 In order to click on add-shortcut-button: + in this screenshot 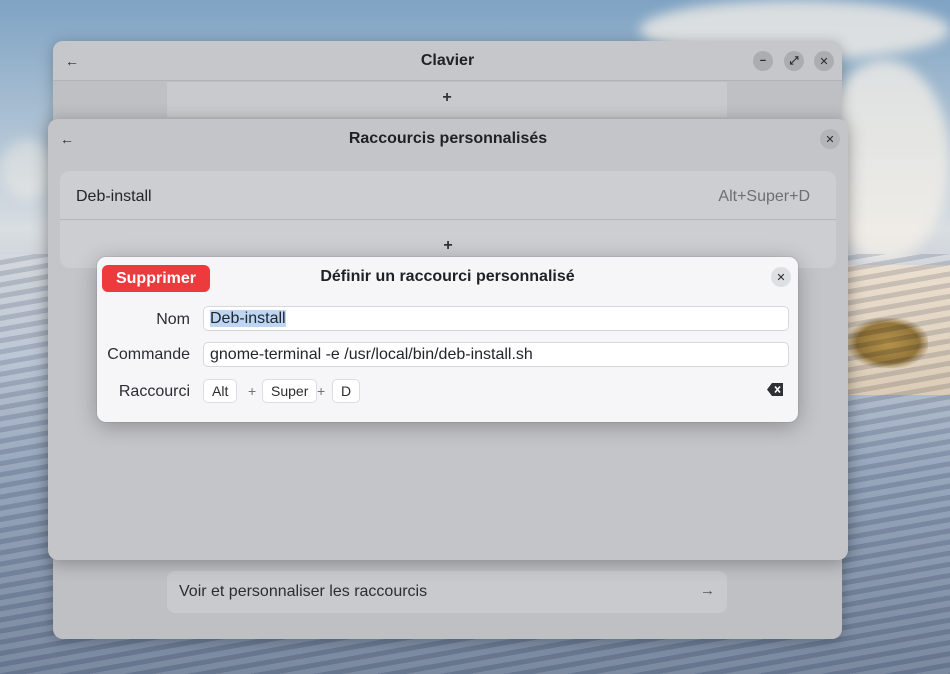, I will do `click(448, 246)`.